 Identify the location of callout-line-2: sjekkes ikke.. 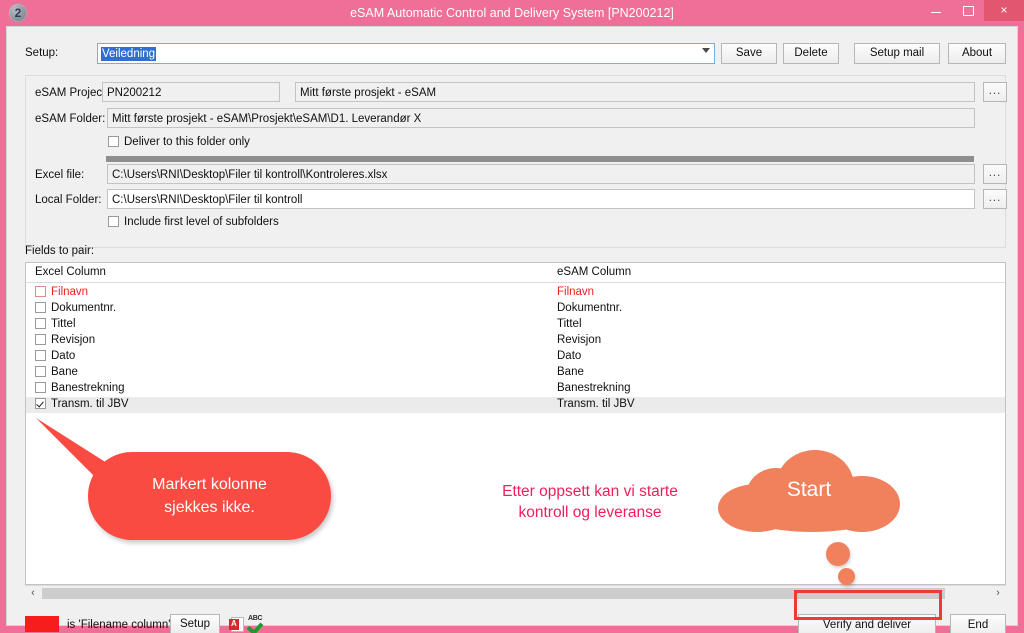
(209, 507).